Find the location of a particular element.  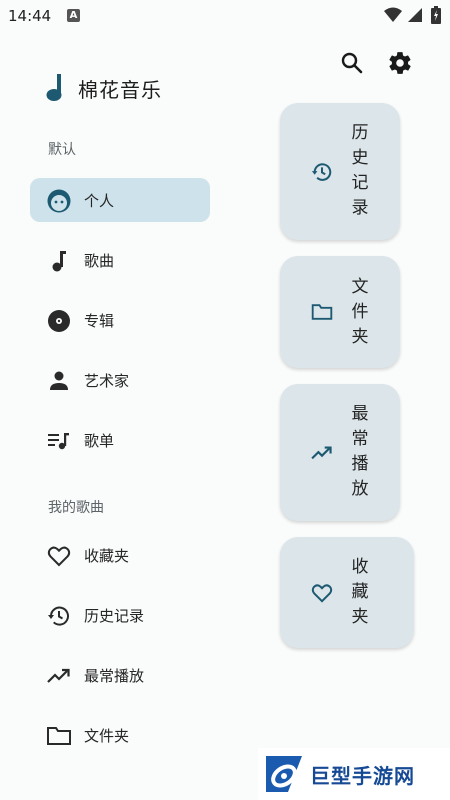

search-button is located at coordinates (352, 63).